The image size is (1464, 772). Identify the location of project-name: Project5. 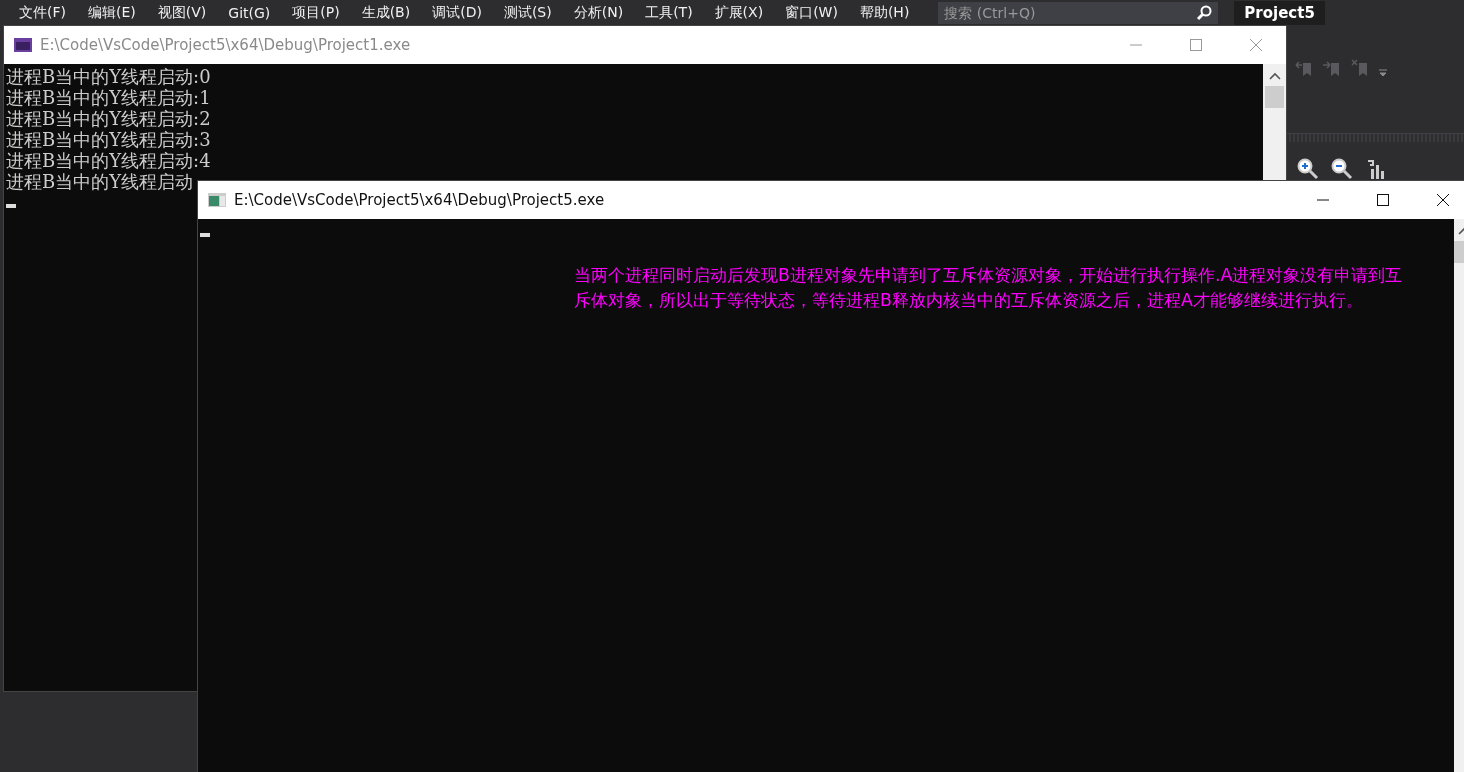
(1279, 12).